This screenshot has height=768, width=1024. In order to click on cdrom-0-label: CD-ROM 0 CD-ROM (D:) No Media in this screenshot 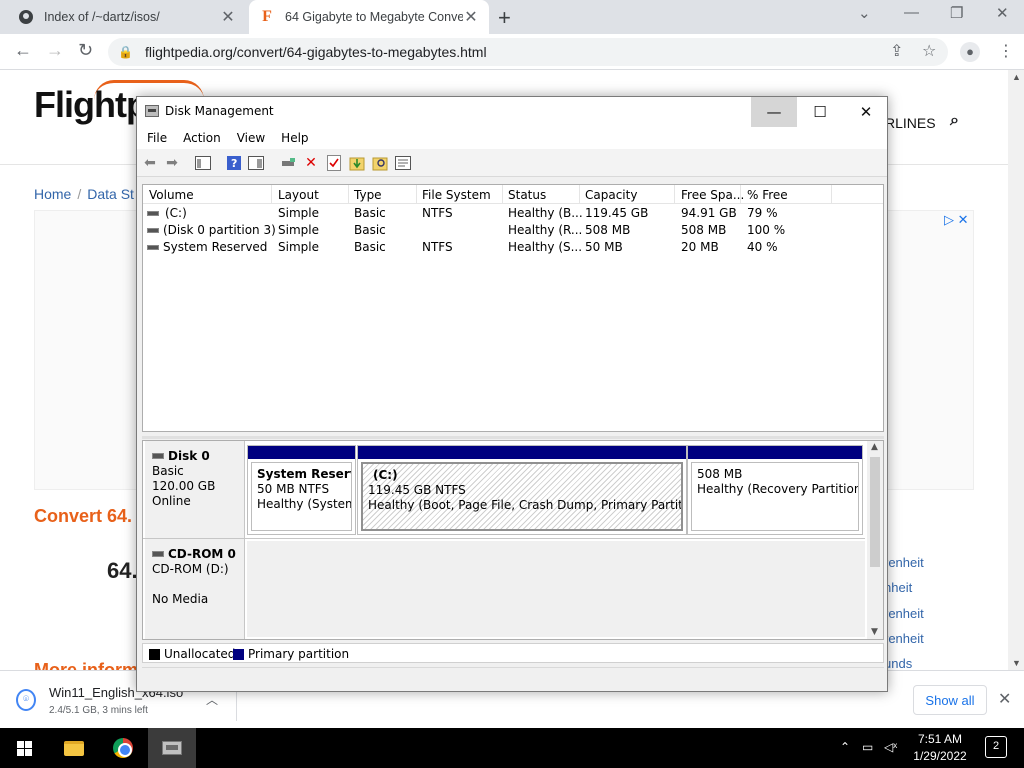, I will do `click(195, 589)`.